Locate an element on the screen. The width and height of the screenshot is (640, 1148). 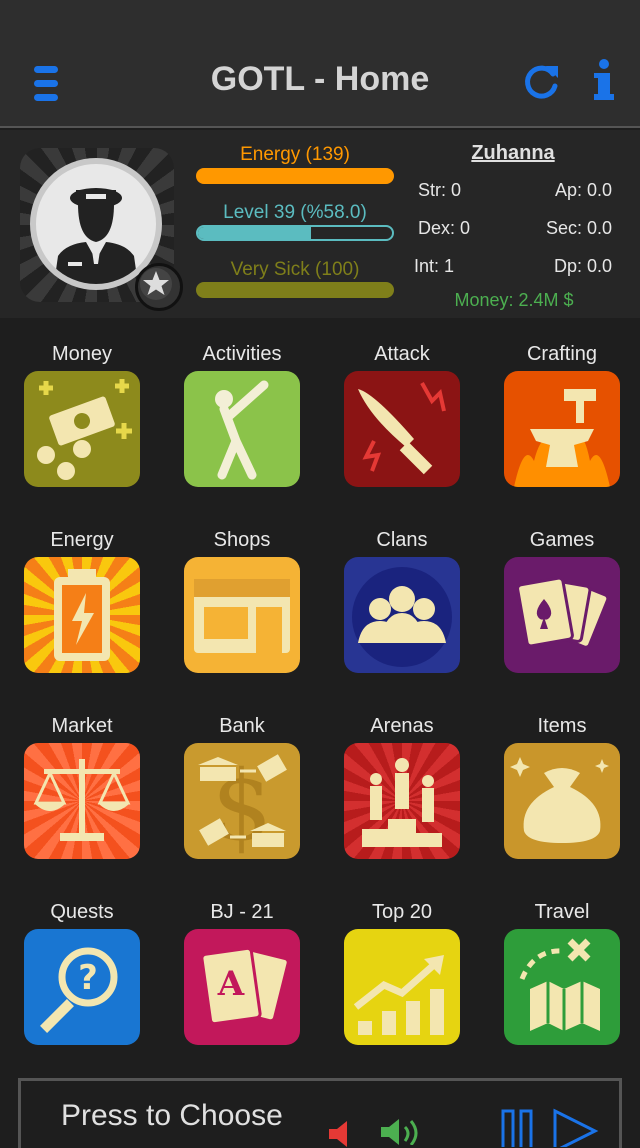
svg-text: A is located at coordinates (231, 984).